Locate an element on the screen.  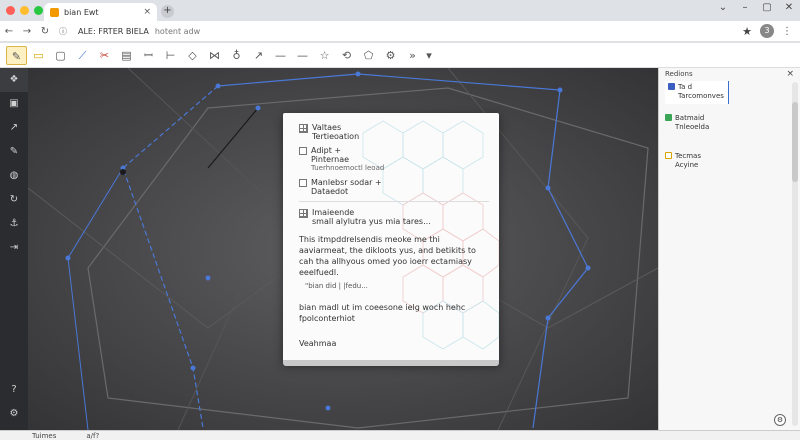
panel-close-icon: × is located at coordinates (790, 74).